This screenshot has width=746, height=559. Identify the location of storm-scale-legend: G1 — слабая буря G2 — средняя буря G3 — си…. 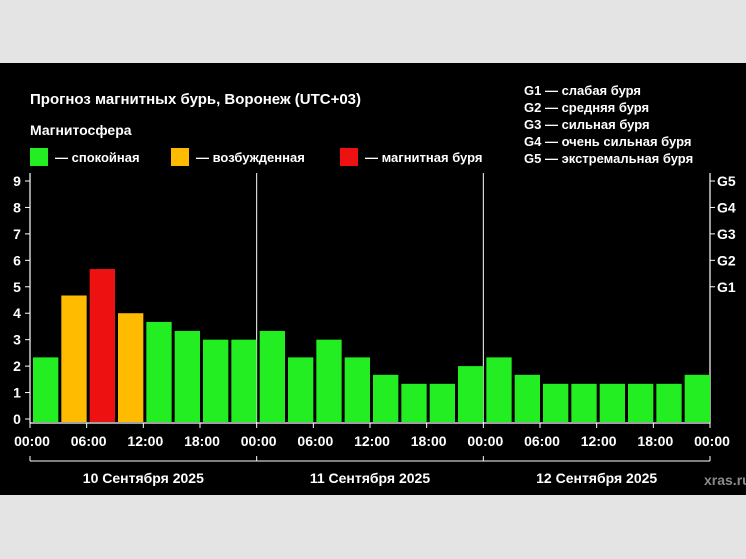
(608, 124).